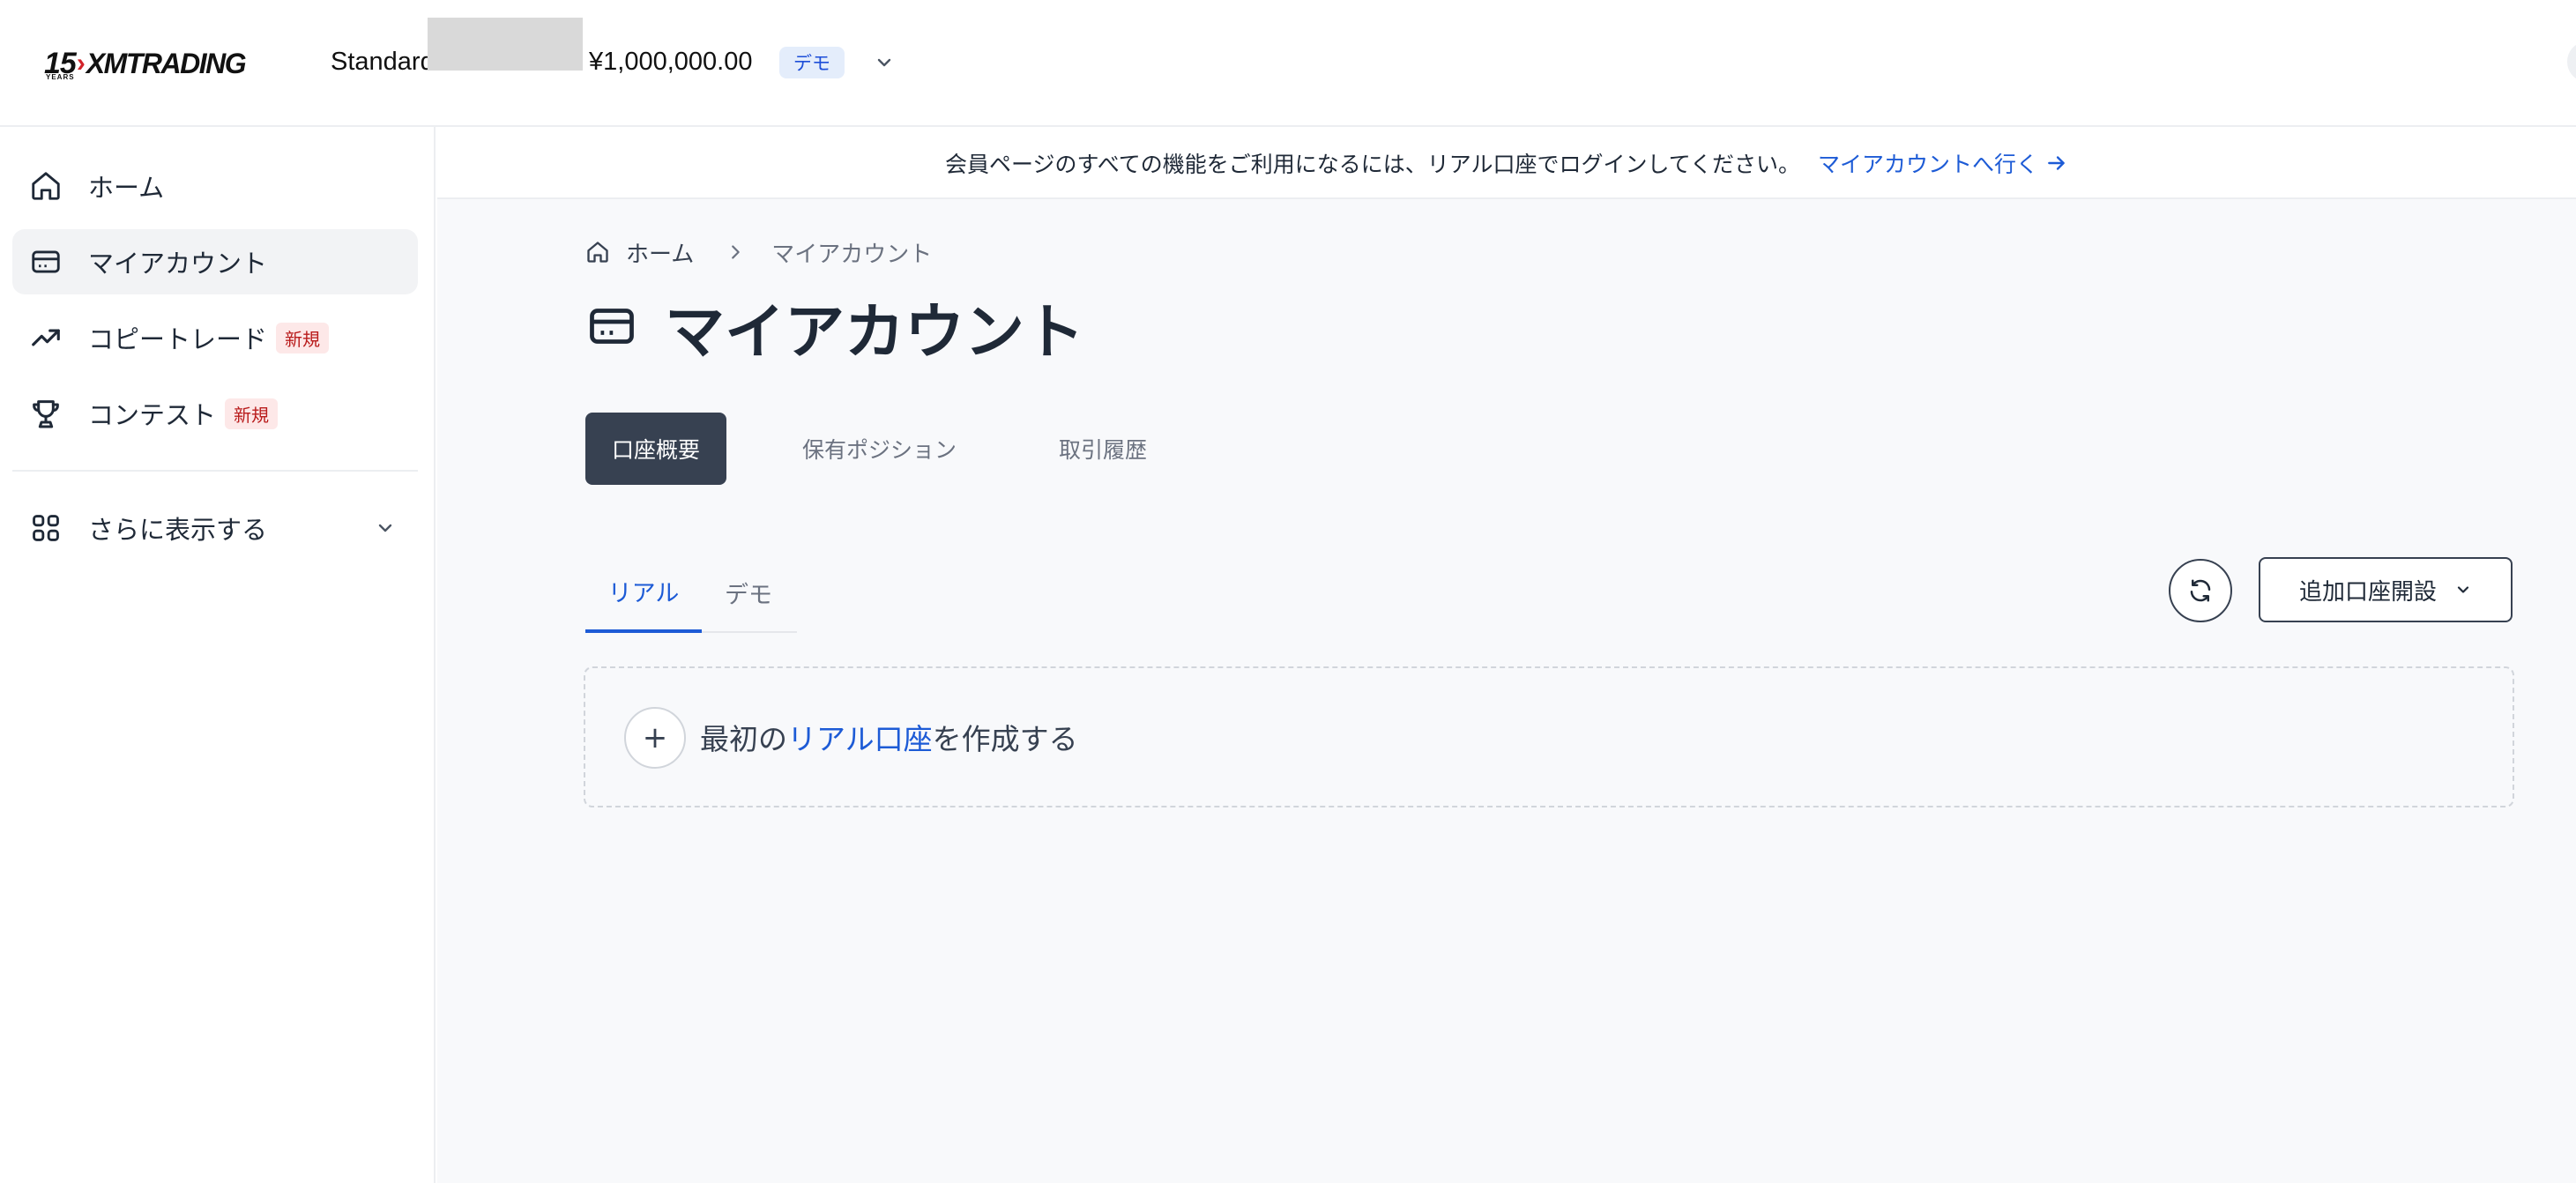 Image resolution: width=2576 pixels, height=1183 pixels. What do you see at coordinates (178, 264) in the screenshot?
I see `sidebar-item-label: マイアカウント` at bounding box center [178, 264].